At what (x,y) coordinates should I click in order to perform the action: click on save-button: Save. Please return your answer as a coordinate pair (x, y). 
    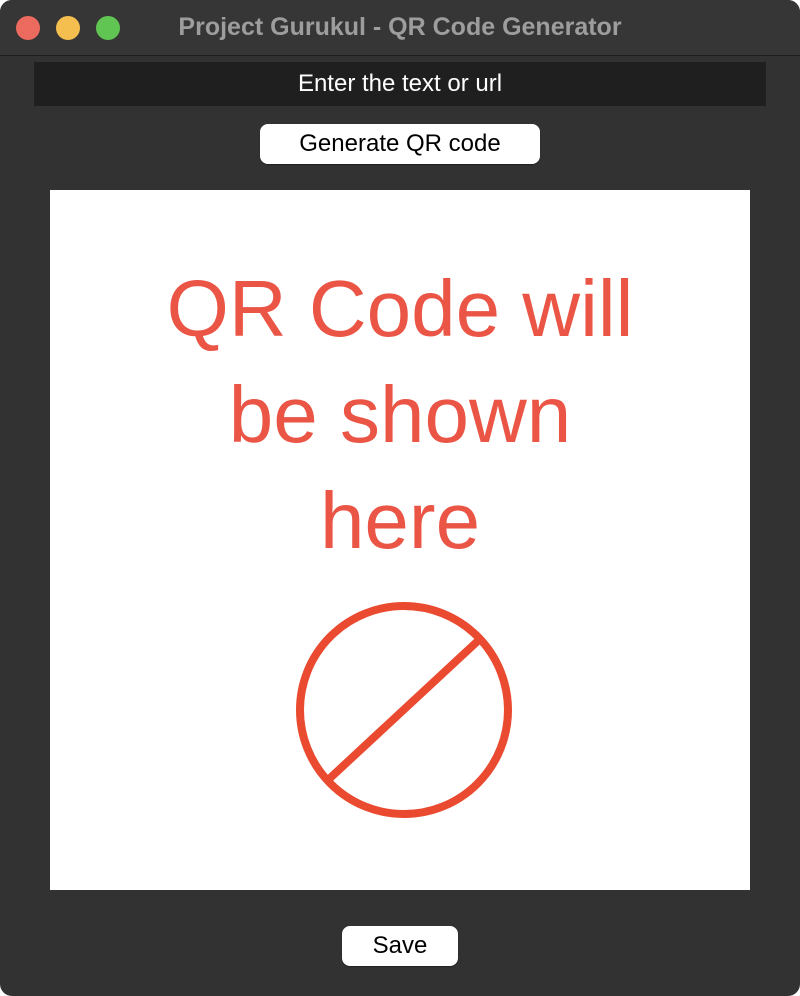
    Looking at the image, I should click on (400, 946).